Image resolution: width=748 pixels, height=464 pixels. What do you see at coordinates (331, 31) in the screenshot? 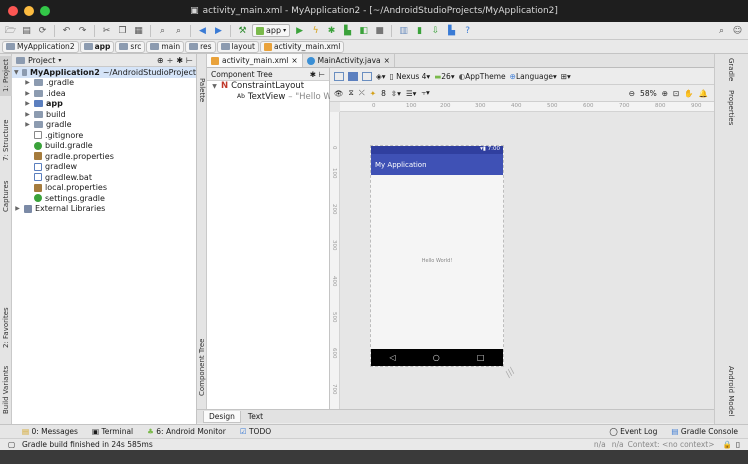
I see `debug-icon: ✱` at bounding box center [331, 31].